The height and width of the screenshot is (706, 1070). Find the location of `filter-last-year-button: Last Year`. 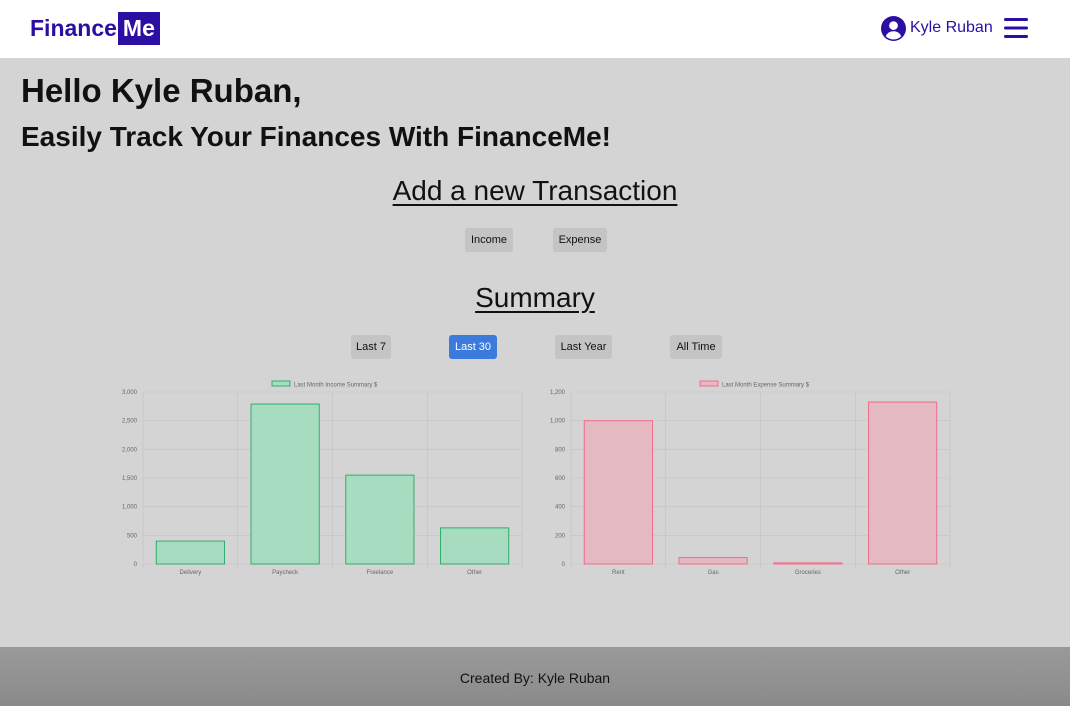

filter-last-year-button: Last Year is located at coordinates (583, 347).